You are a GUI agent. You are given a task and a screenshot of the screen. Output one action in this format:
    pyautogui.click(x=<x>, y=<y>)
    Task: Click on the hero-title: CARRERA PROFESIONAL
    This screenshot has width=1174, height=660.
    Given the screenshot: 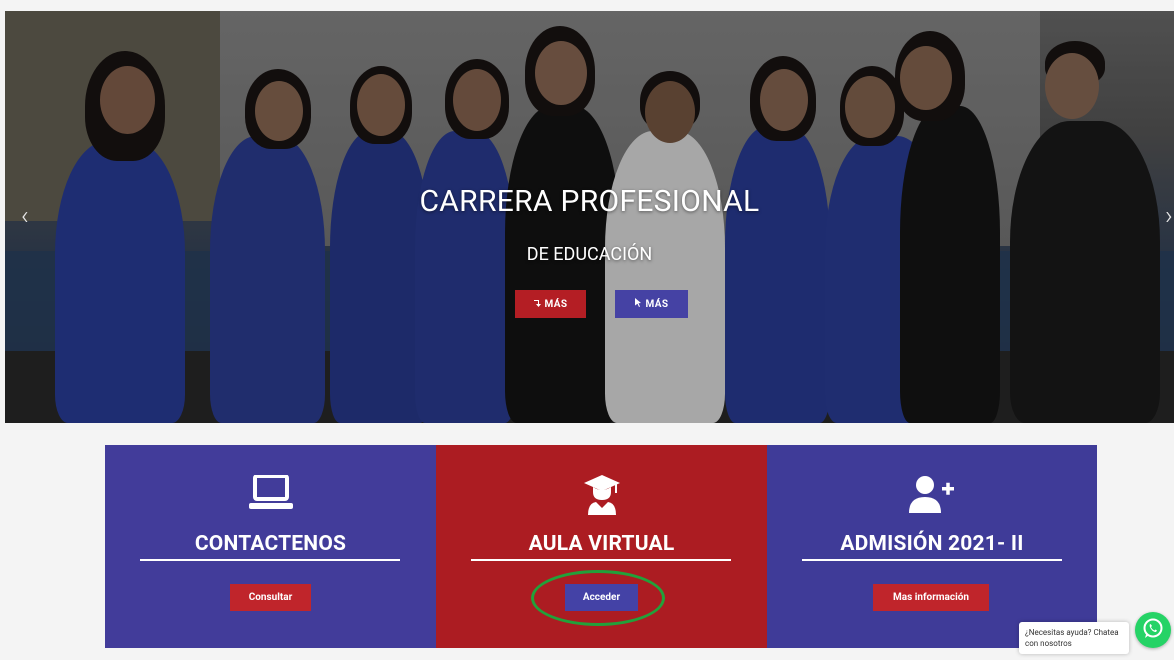 What is the action you would take?
    pyautogui.click(x=589, y=201)
    